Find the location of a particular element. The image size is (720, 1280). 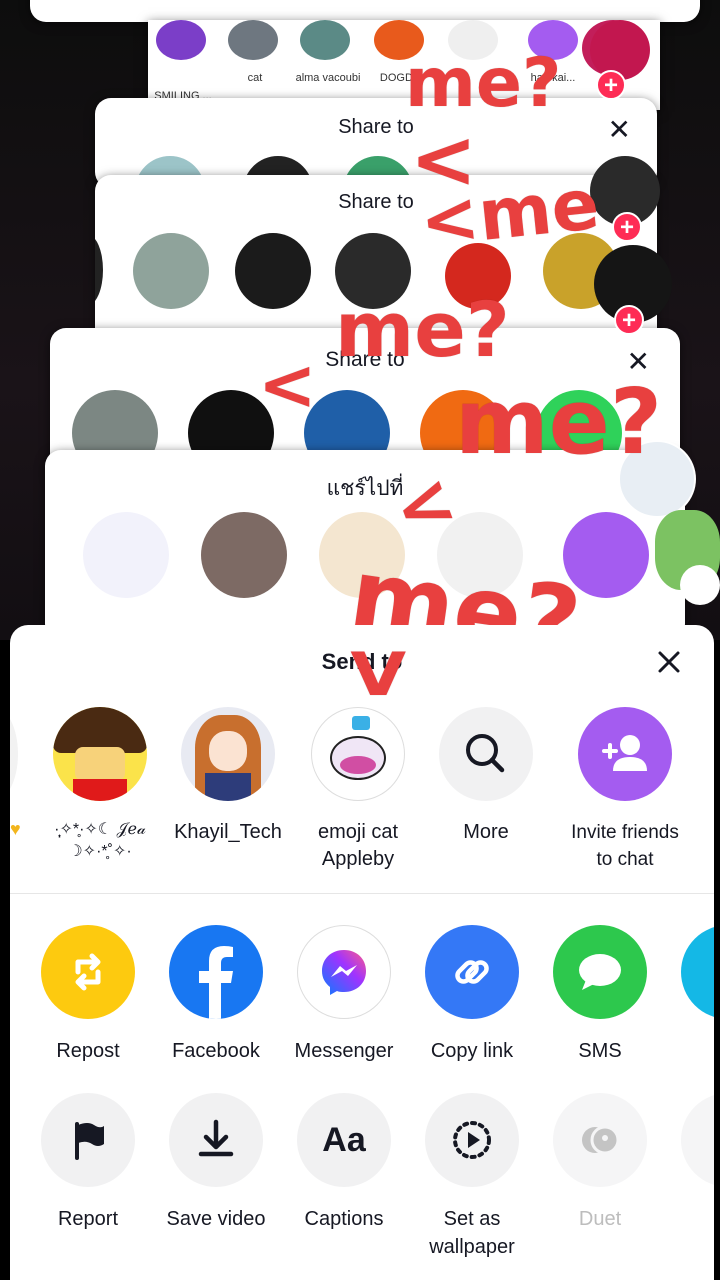

link-icon is located at coordinates (472, 972).